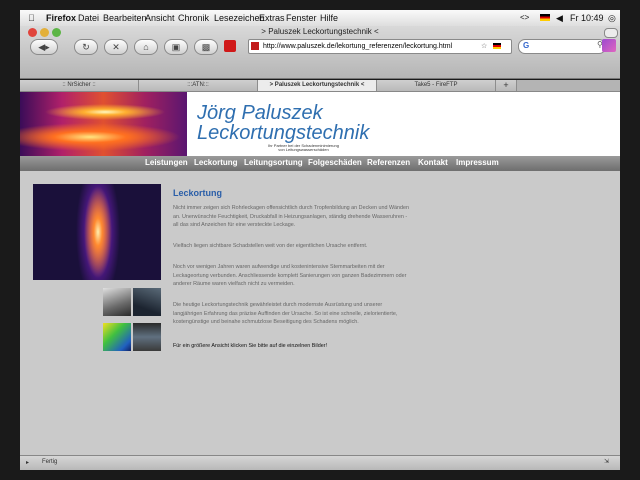 The width and height of the screenshot is (640, 480). I want to click on nav-leitungsortung: Leitungsortung, so click(273, 162).